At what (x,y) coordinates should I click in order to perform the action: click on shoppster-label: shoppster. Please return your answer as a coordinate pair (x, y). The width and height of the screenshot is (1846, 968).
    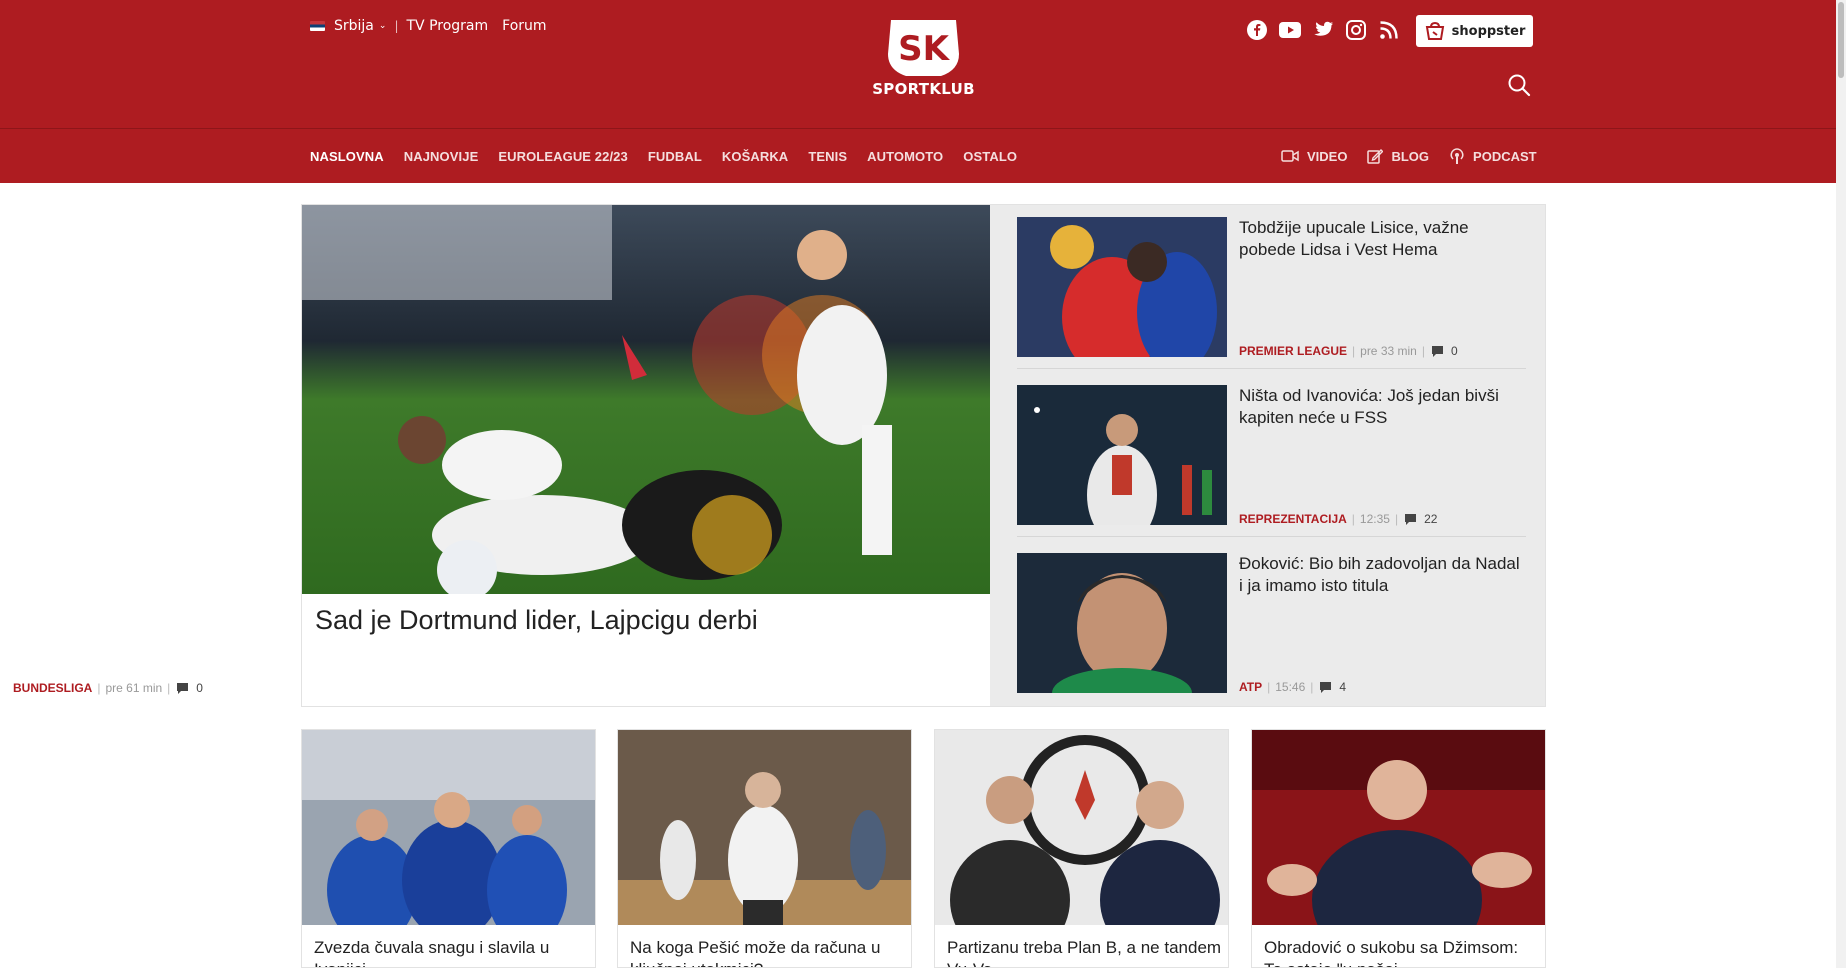
    Looking at the image, I should click on (1488, 31).